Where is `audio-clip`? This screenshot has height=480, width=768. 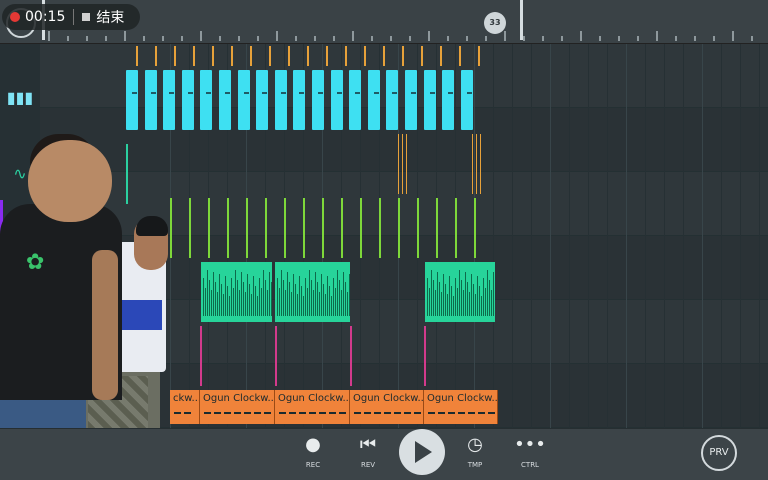 audio-clip is located at coordinates (312, 292).